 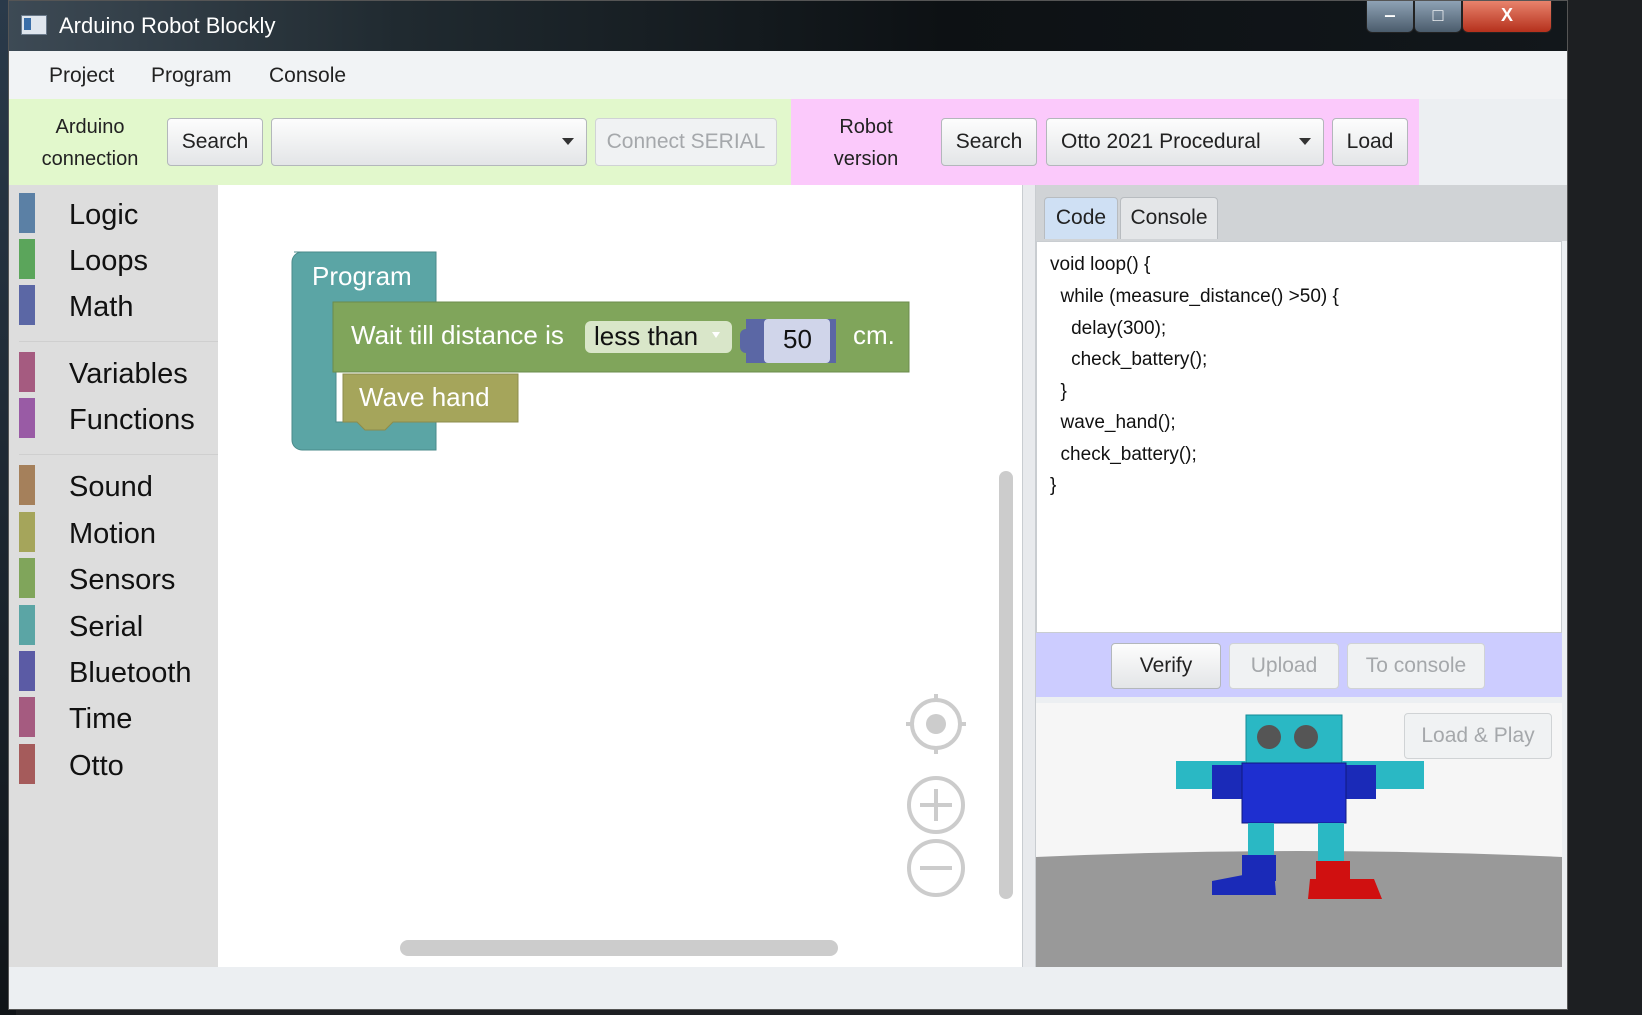 What do you see at coordinates (788, 75) in the screenshot?
I see `menu-bar: Project Program Console` at bounding box center [788, 75].